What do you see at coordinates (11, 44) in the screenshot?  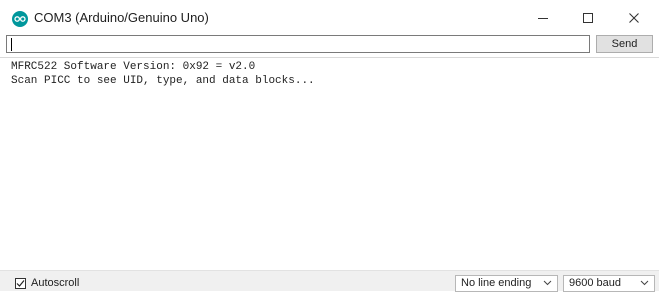 I see `text-cursor` at bounding box center [11, 44].